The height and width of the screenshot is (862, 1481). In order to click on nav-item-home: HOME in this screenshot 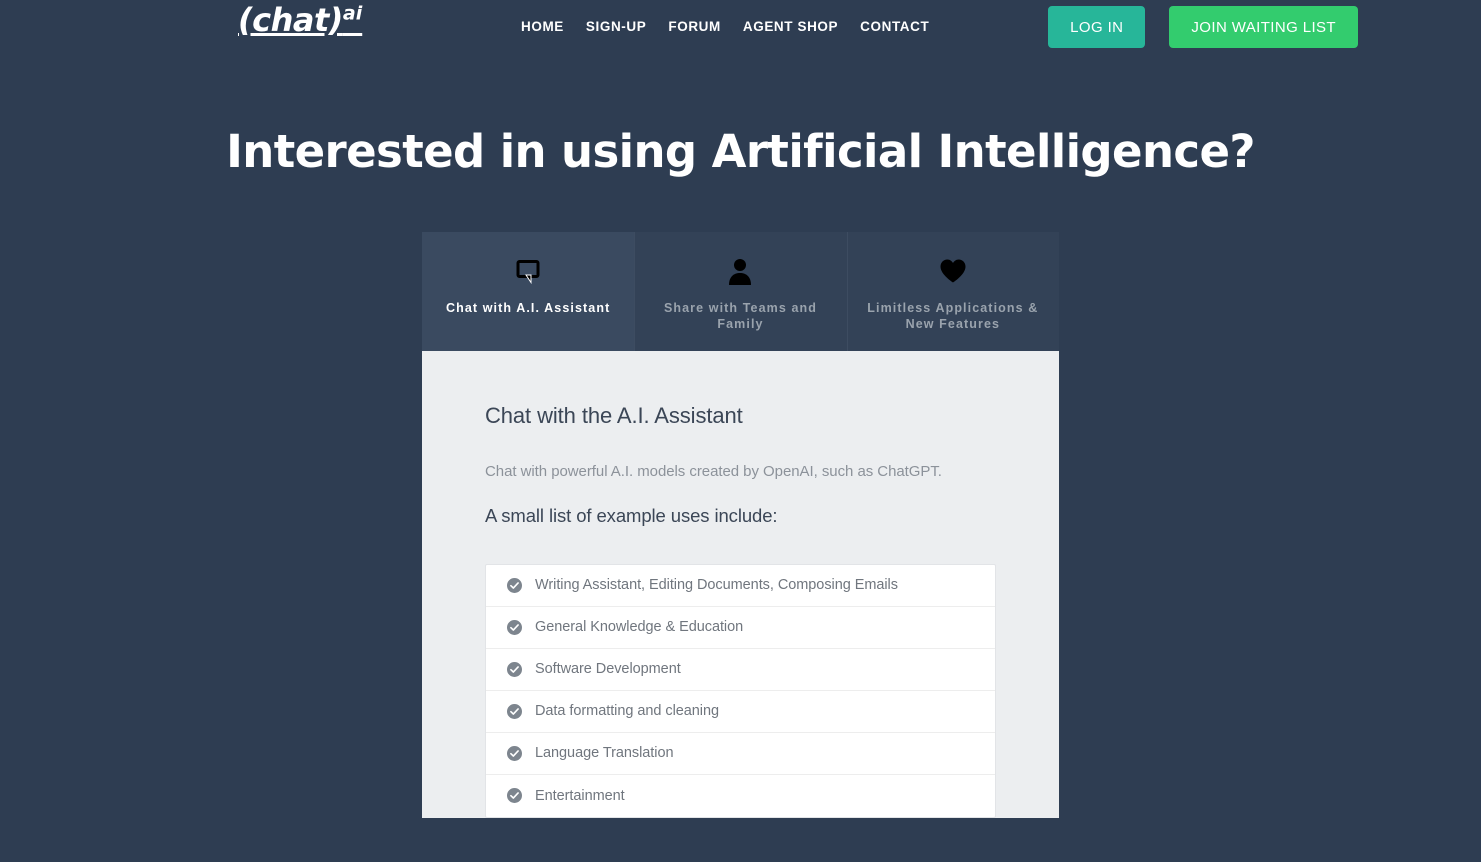, I will do `click(542, 26)`.